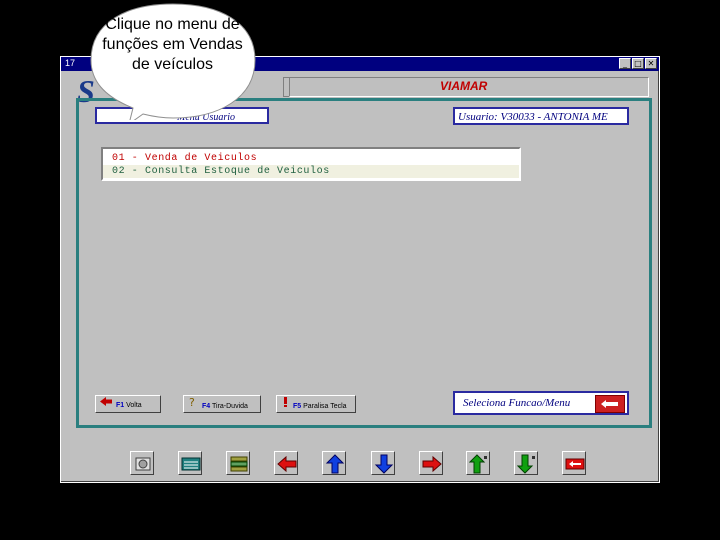  I want to click on company-name: VIAMAR, so click(464, 86).